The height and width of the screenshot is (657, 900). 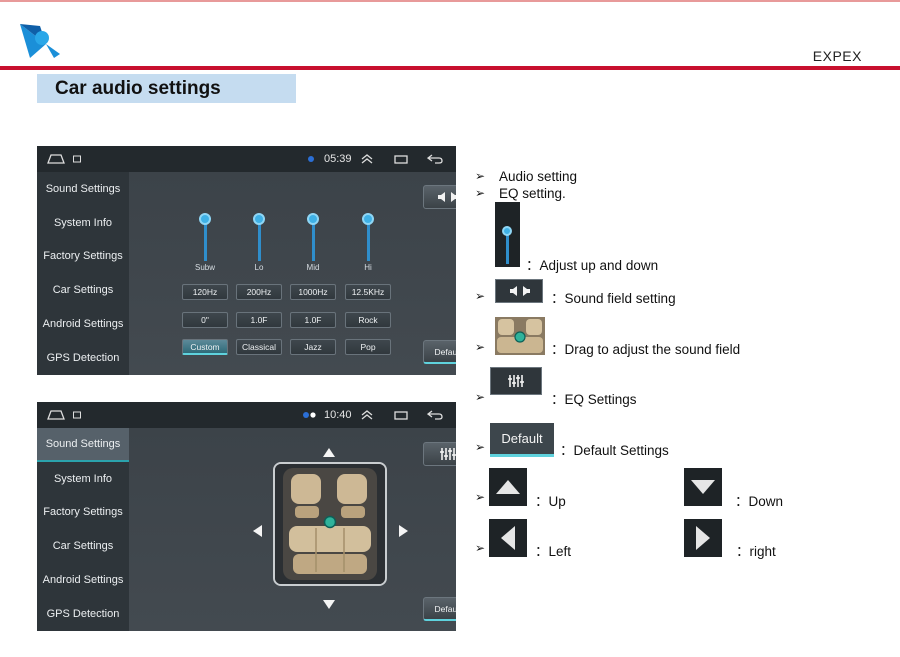 I want to click on slider-label: Subw, so click(x=204, y=267).